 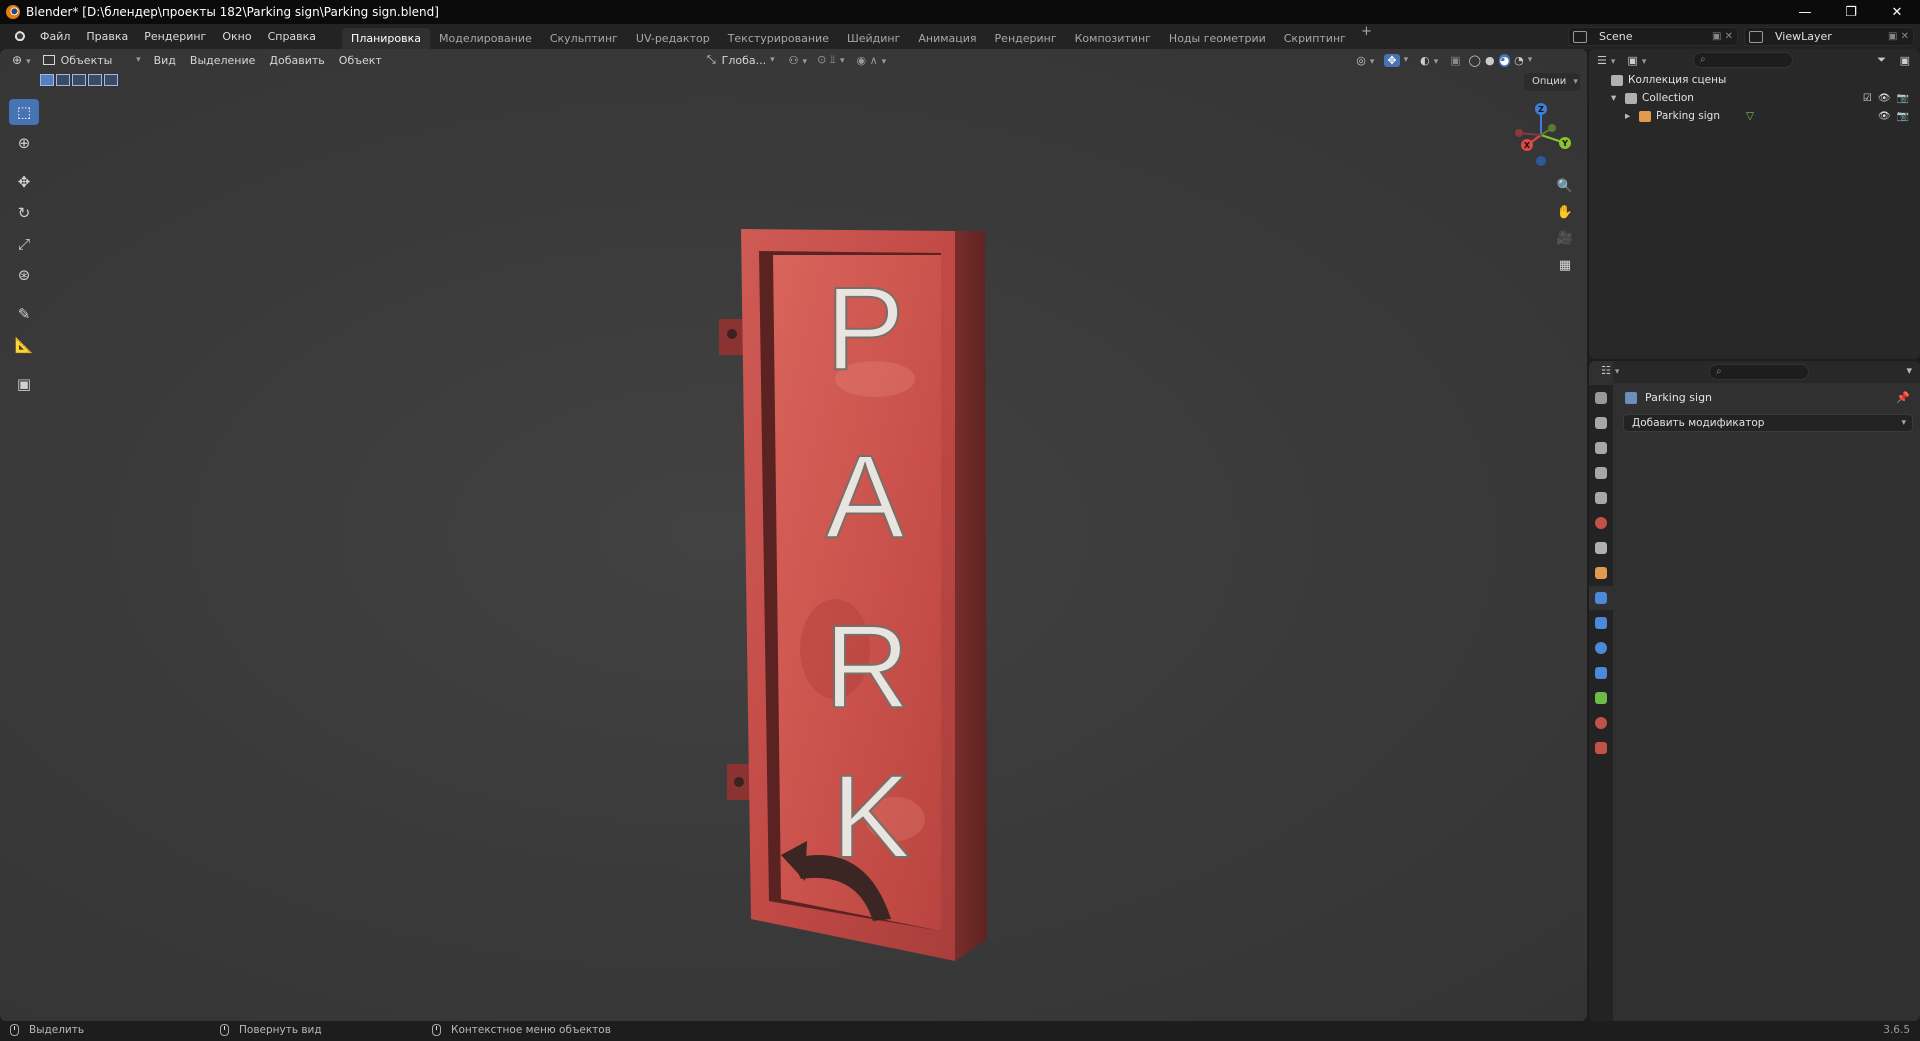 What do you see at coordinates (1392, 60) in the screenshot?
I see `gizmo-toggle-icon: ✥` at bounding box center [1392, 60].